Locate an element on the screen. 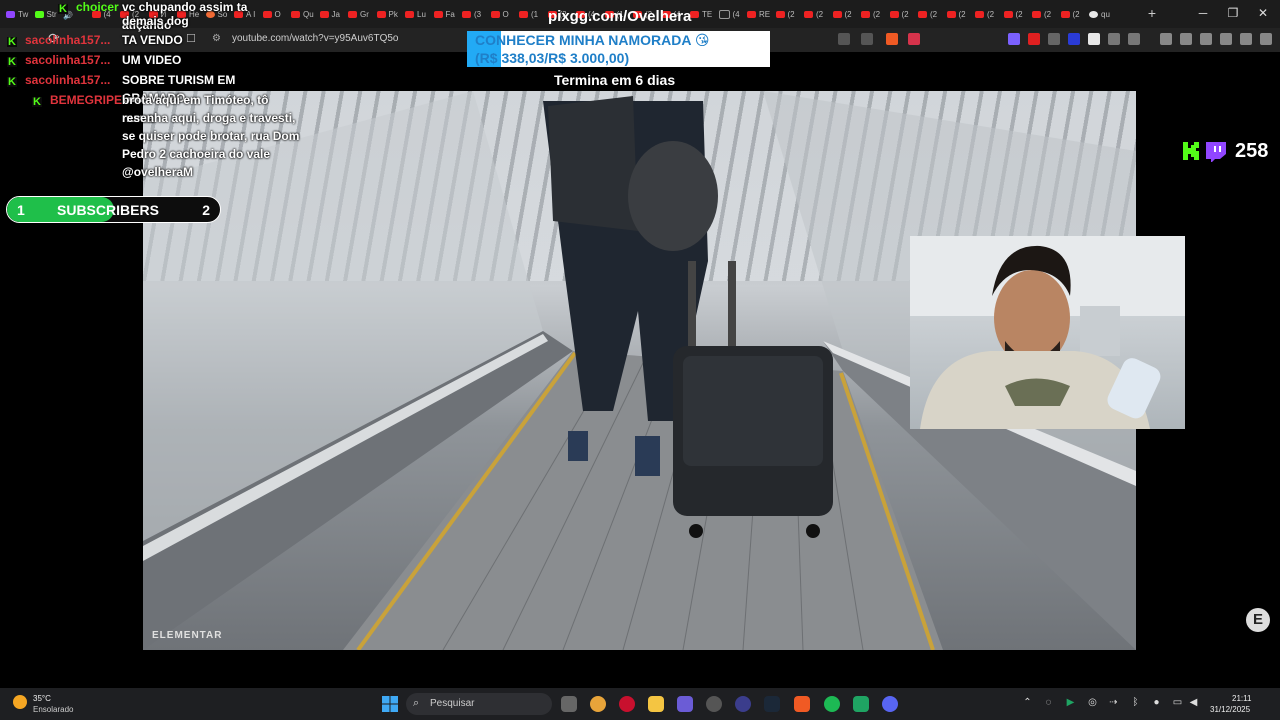  kick-twitch-icons is located at coordinates (1204, 152).